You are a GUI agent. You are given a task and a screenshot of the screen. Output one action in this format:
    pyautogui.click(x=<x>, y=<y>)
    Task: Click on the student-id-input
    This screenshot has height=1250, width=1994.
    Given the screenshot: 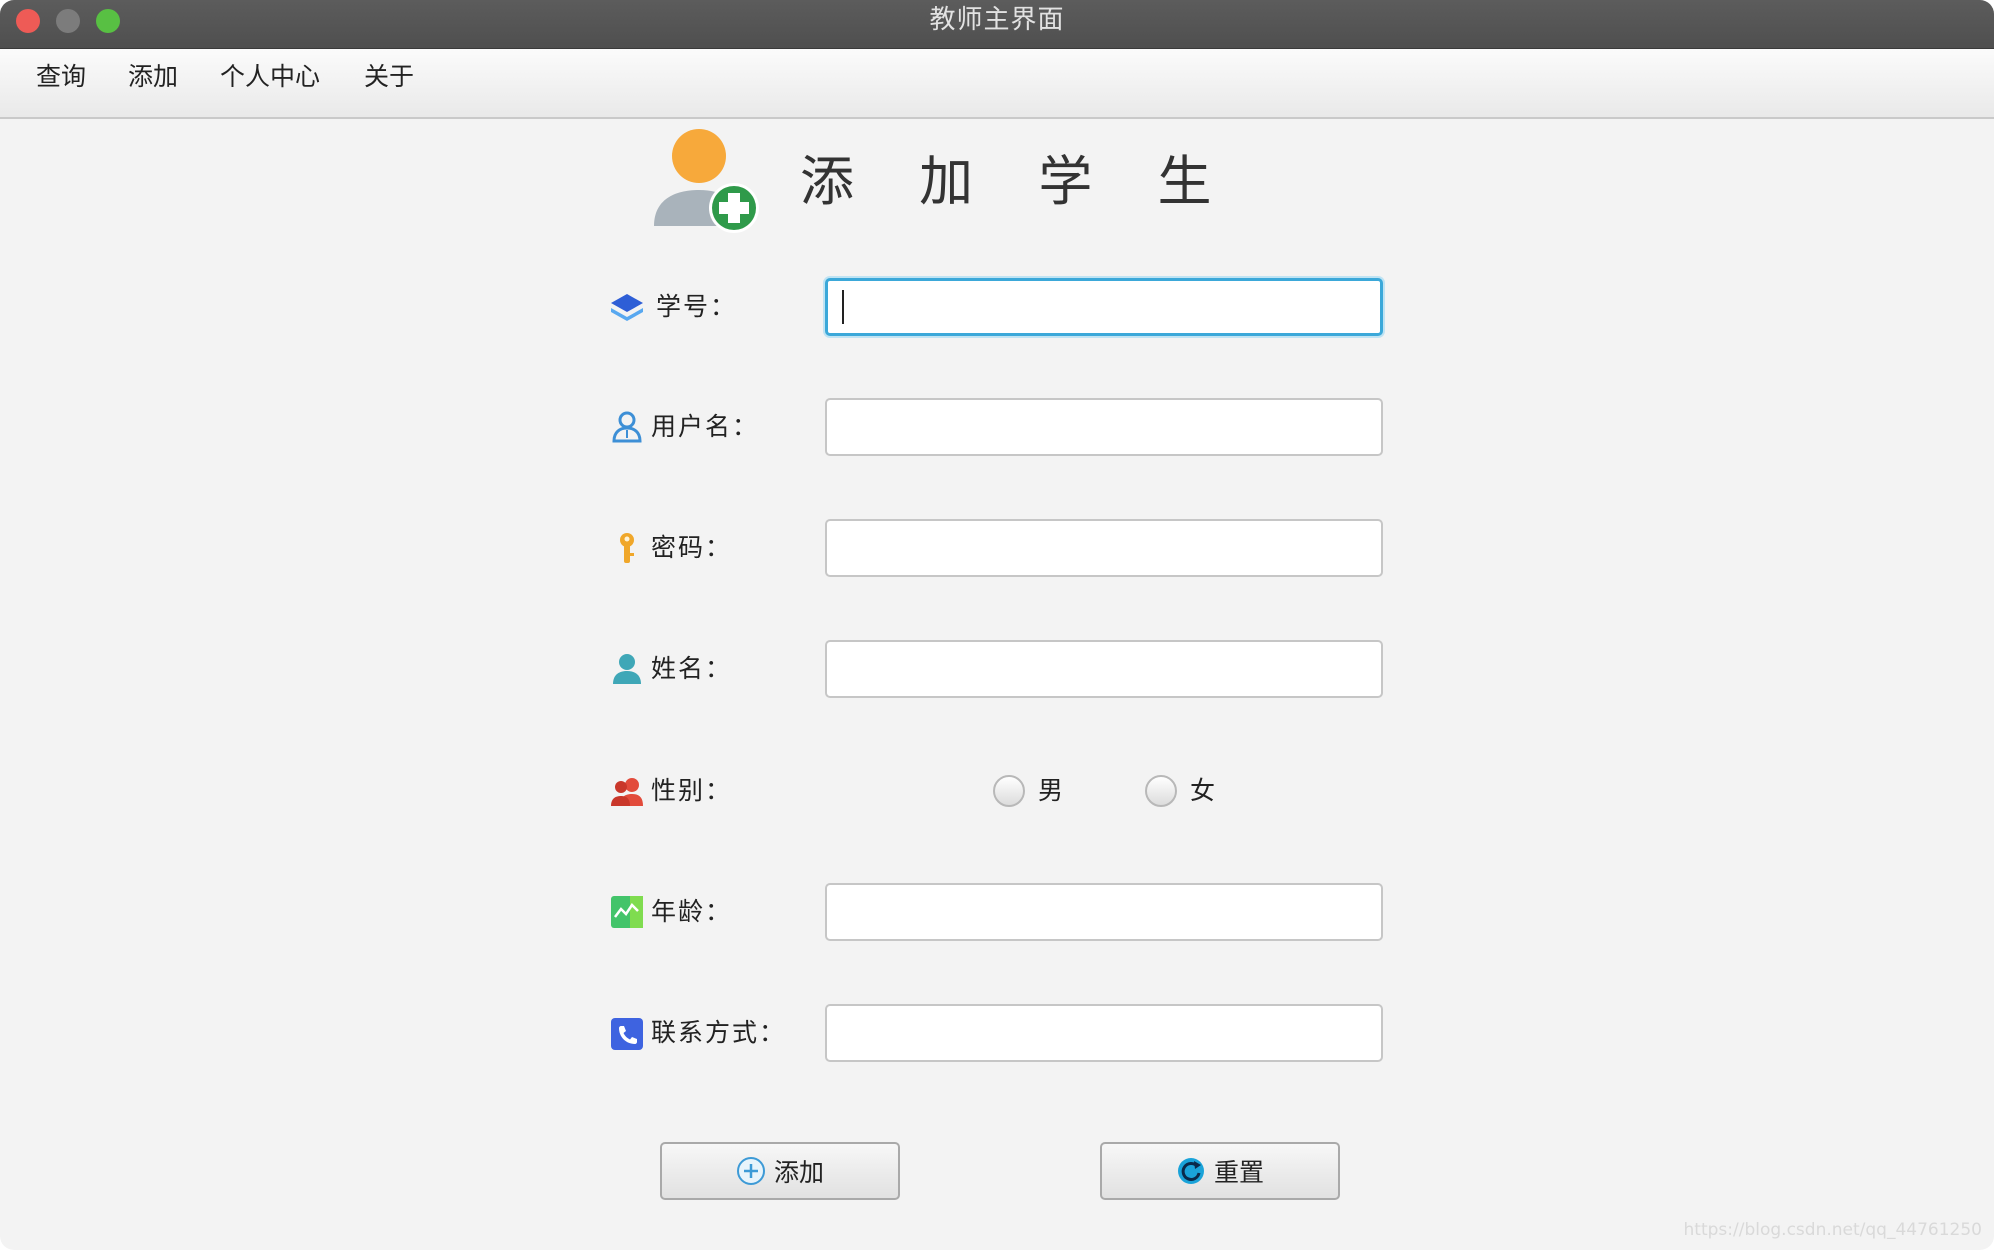 What is the action you would take?
    pyautogui.click(x=1104, y=307)
    